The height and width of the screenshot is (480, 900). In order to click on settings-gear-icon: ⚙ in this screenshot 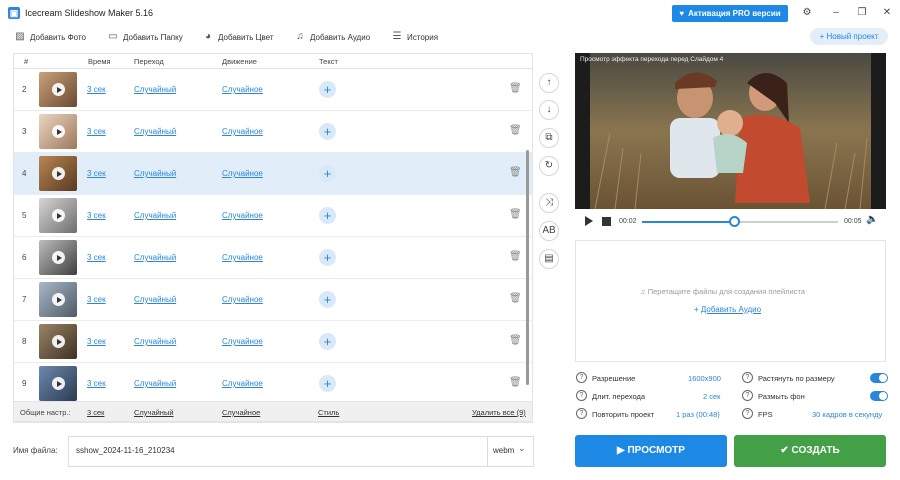, I will do `click(807, 13)`.